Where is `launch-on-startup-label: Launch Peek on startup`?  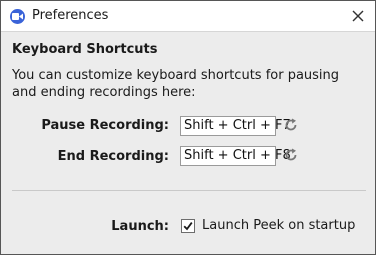 launch-on-startup-label: Launch Peek on startup is located at coordinates (278, 225).